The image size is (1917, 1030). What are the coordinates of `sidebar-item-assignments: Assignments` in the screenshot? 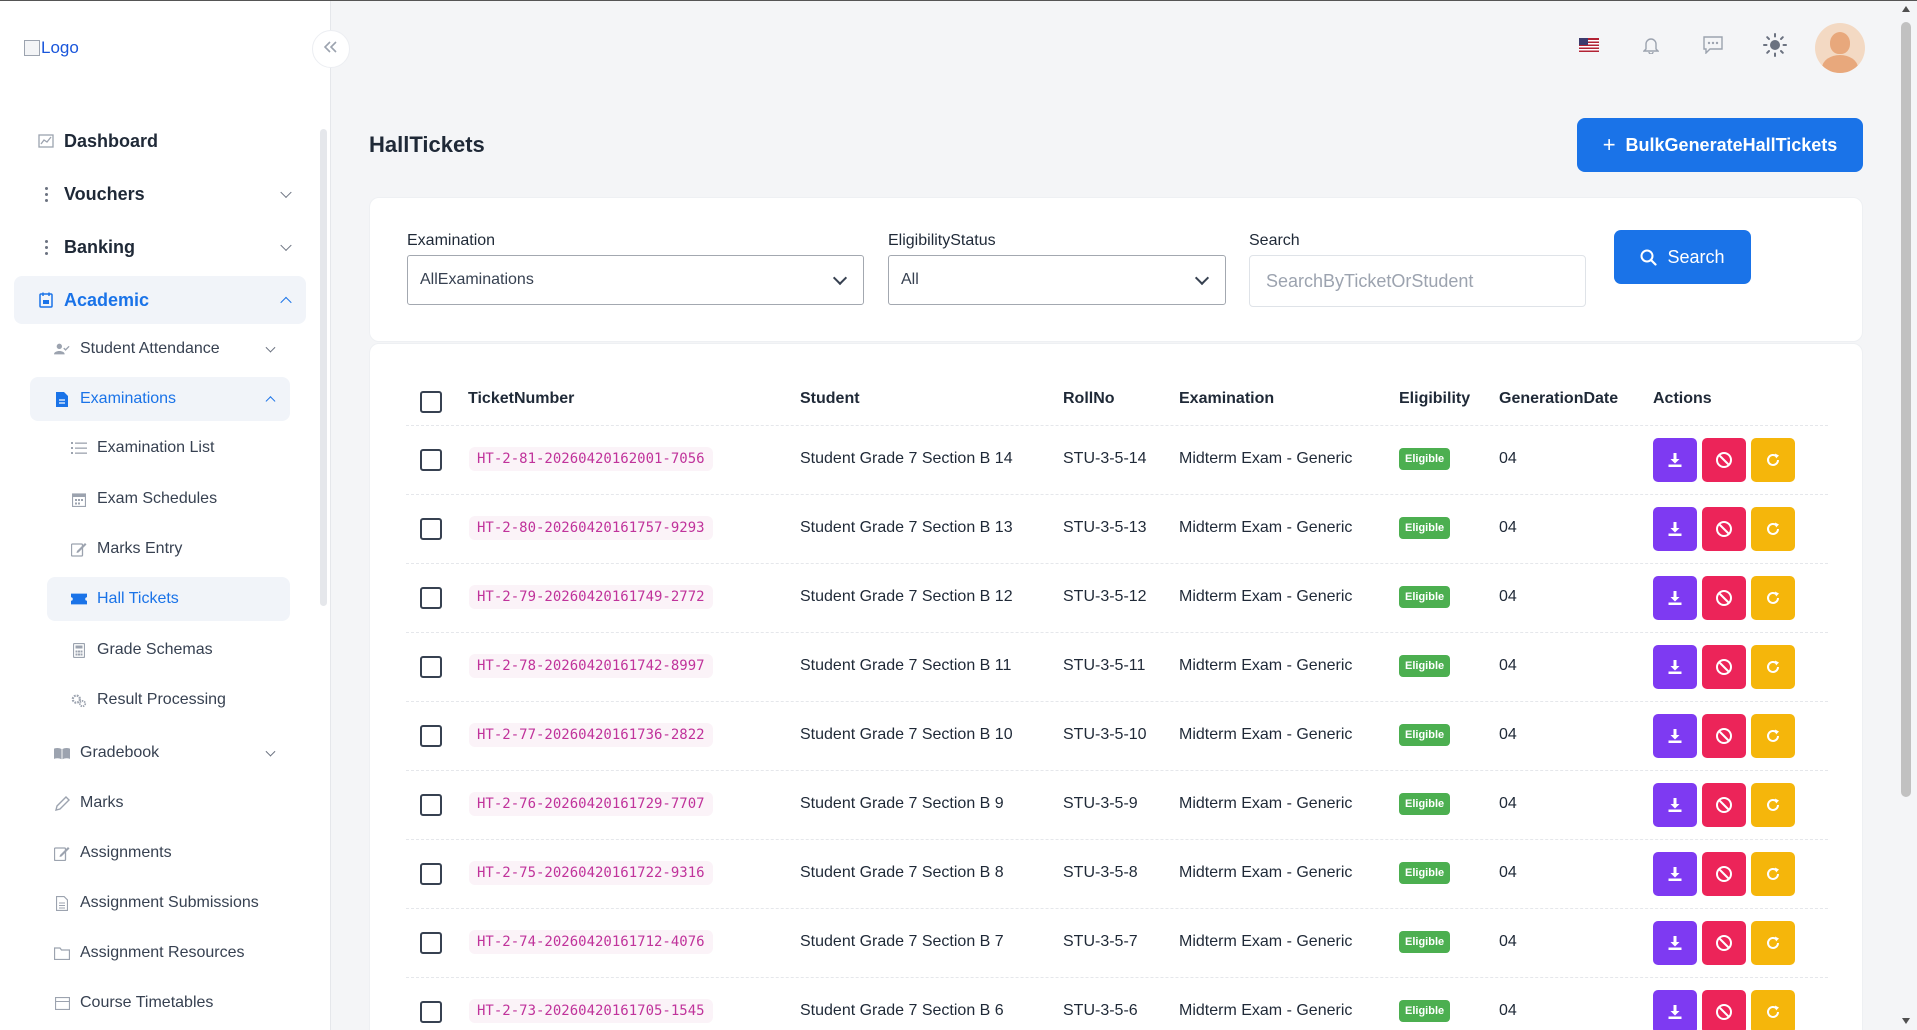 It's located at (160, 853).